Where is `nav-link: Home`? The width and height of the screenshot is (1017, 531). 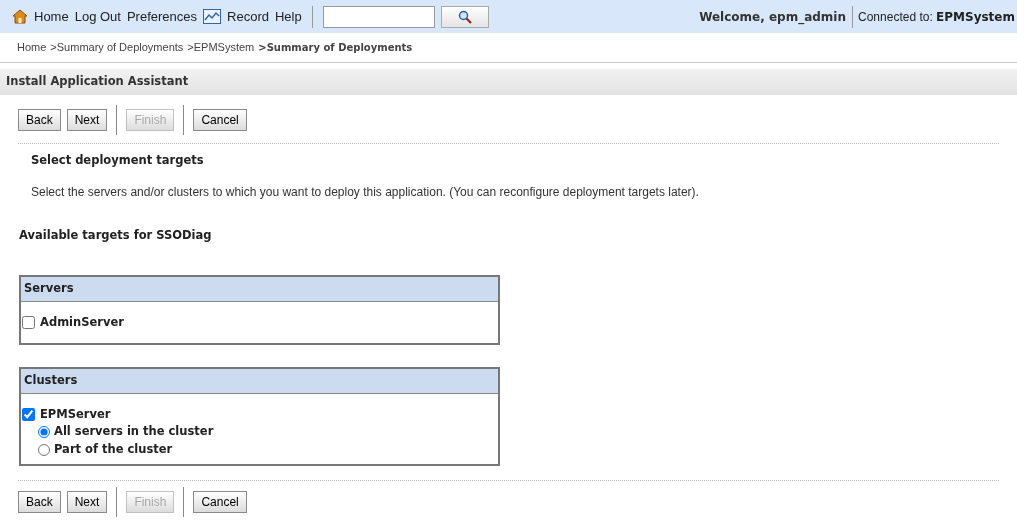
nav-link: Home is located at coordinates (51, 16).